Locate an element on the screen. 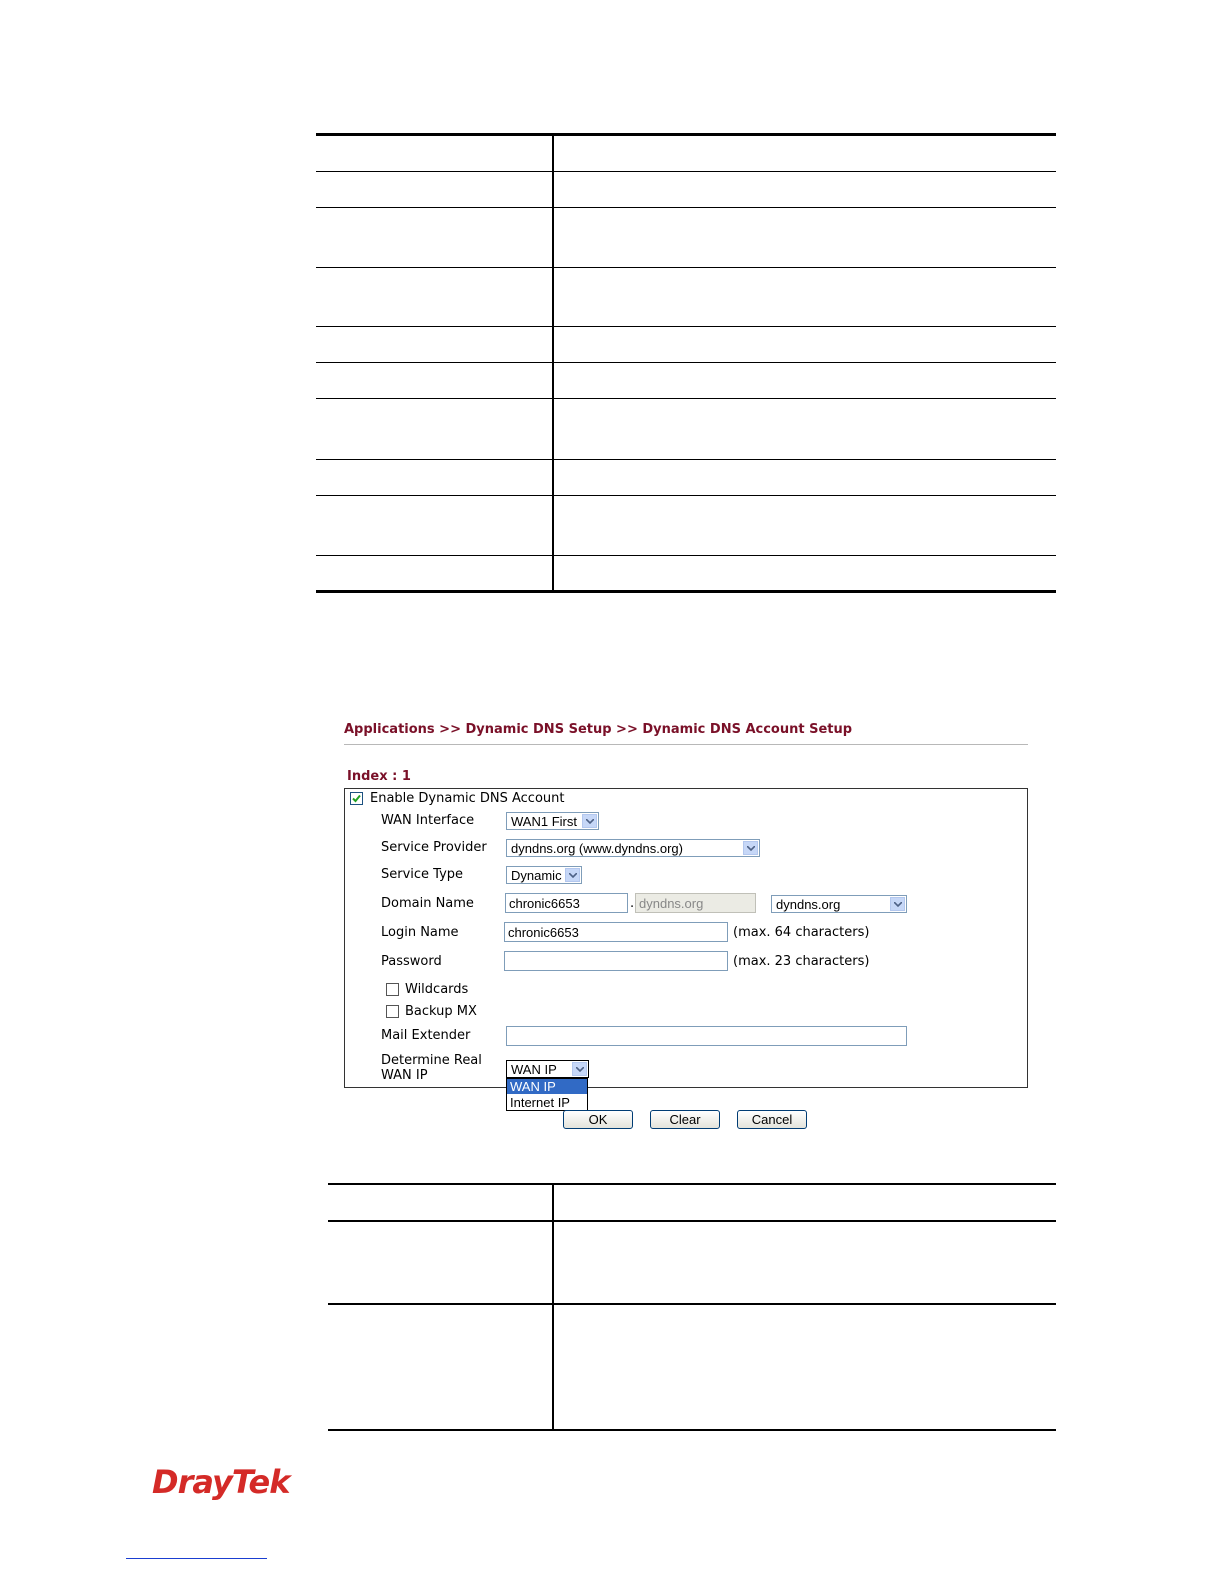 The height and width of the screenshot is (1584, 1224). password-label: Password is located at coordinates (411, 961).